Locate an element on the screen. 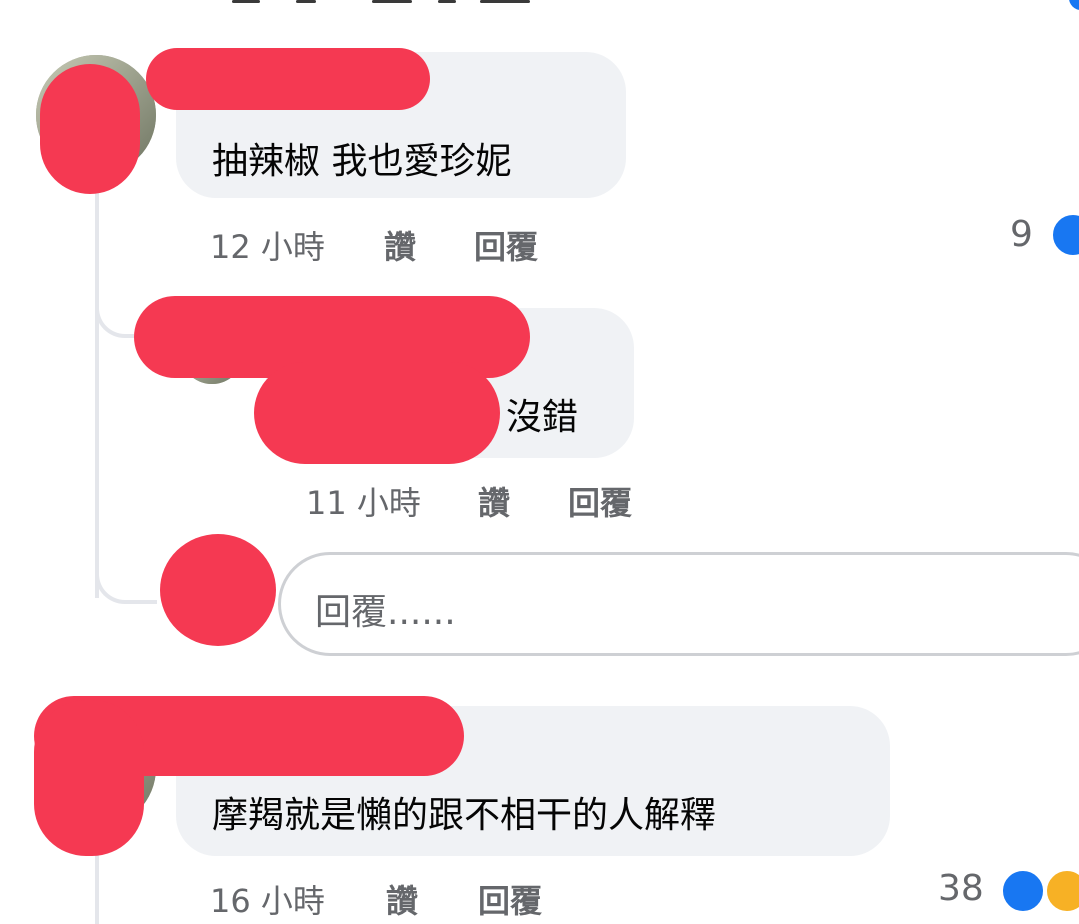 The height and width of the screenshot is (924, 1079). previous-comment-edge is located at coordinates (539, 5).